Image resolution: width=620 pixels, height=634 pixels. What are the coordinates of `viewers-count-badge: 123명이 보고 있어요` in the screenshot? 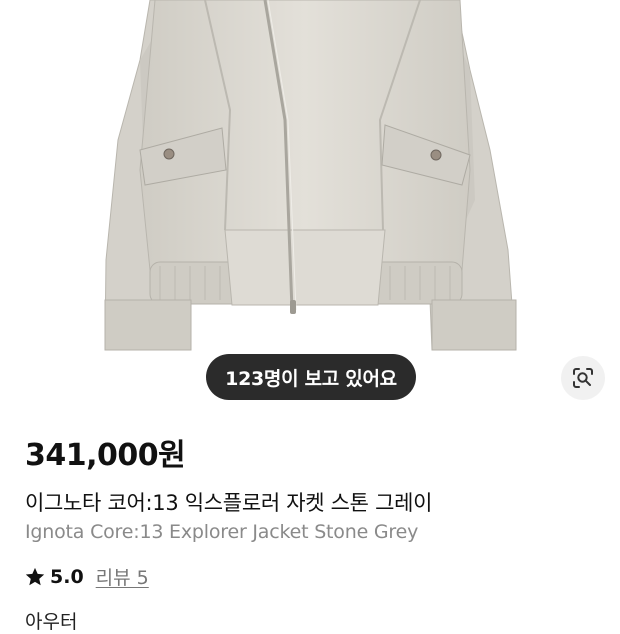 It's located at (311, 377).